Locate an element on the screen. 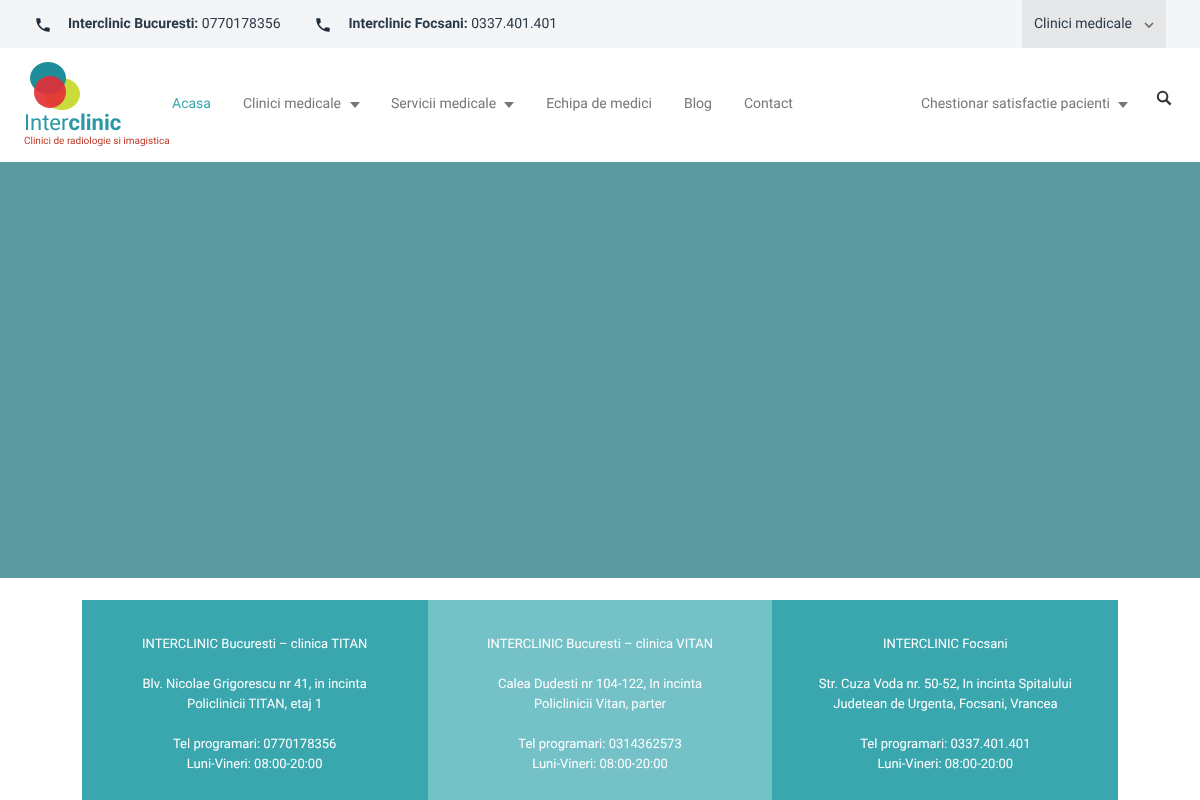  chevron-down-icon is located at coordinates (1149, 24).